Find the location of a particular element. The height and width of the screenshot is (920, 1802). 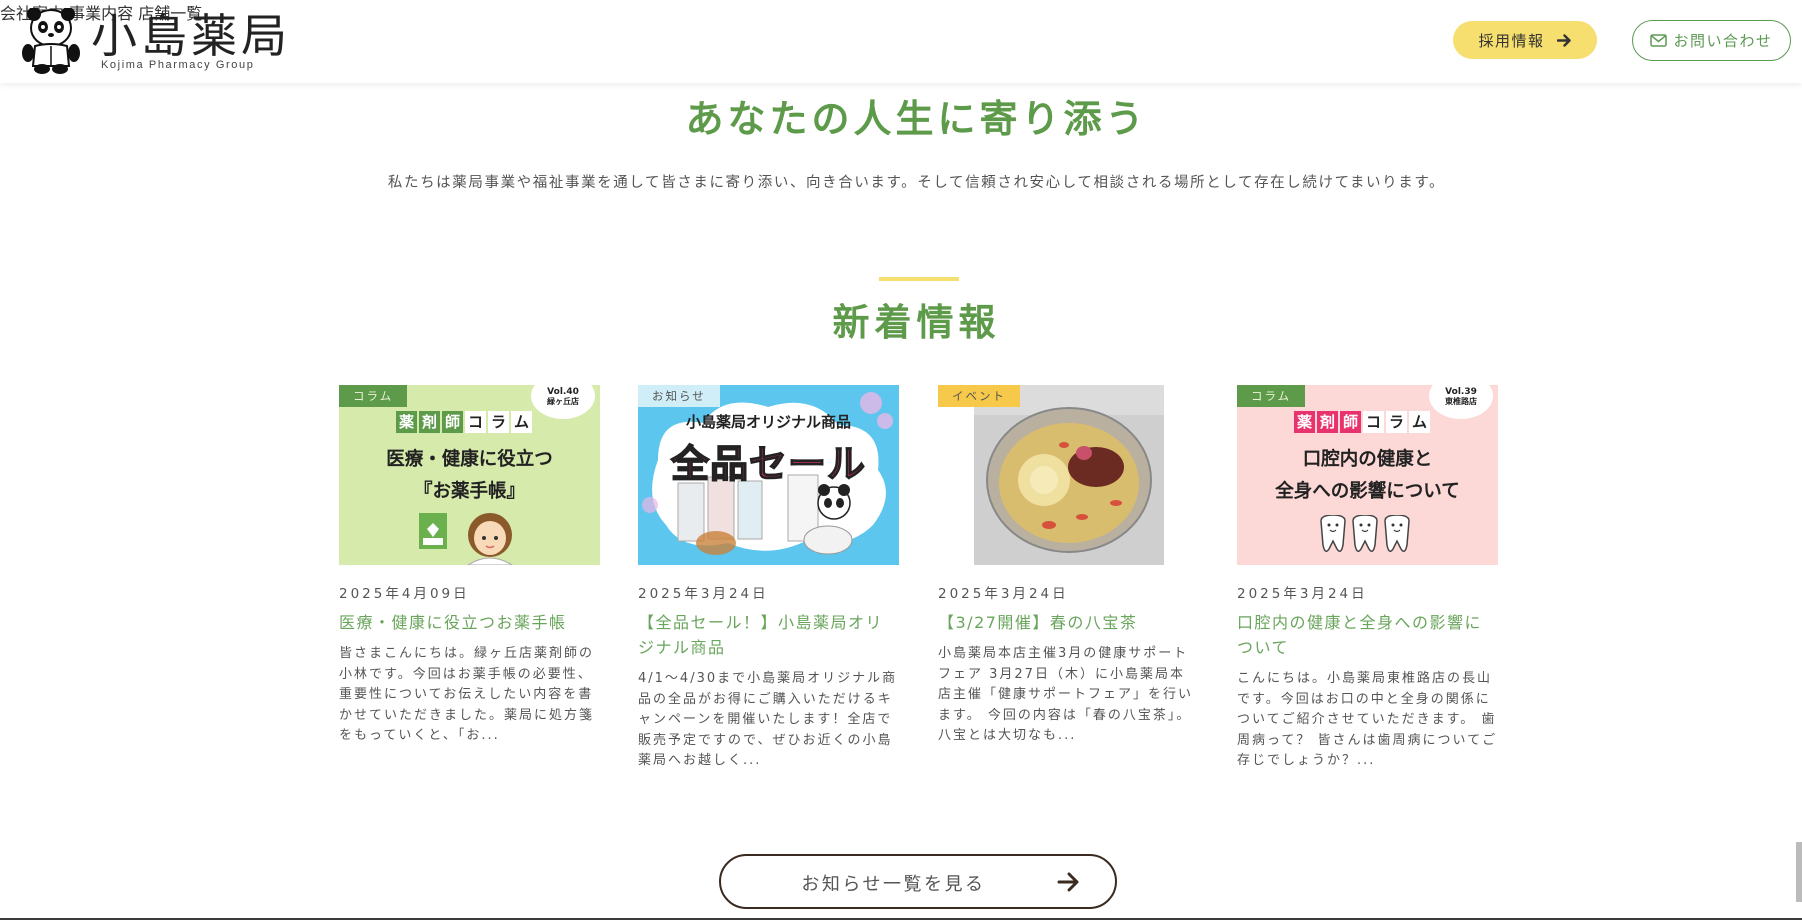

section-divider is located at coordinates (919, 279).